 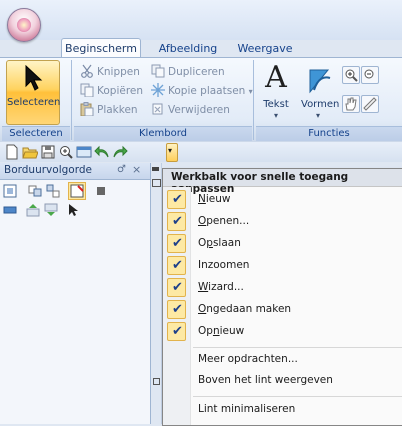 I want to click on cut-button: Knippen, so click(x=110, y=72).